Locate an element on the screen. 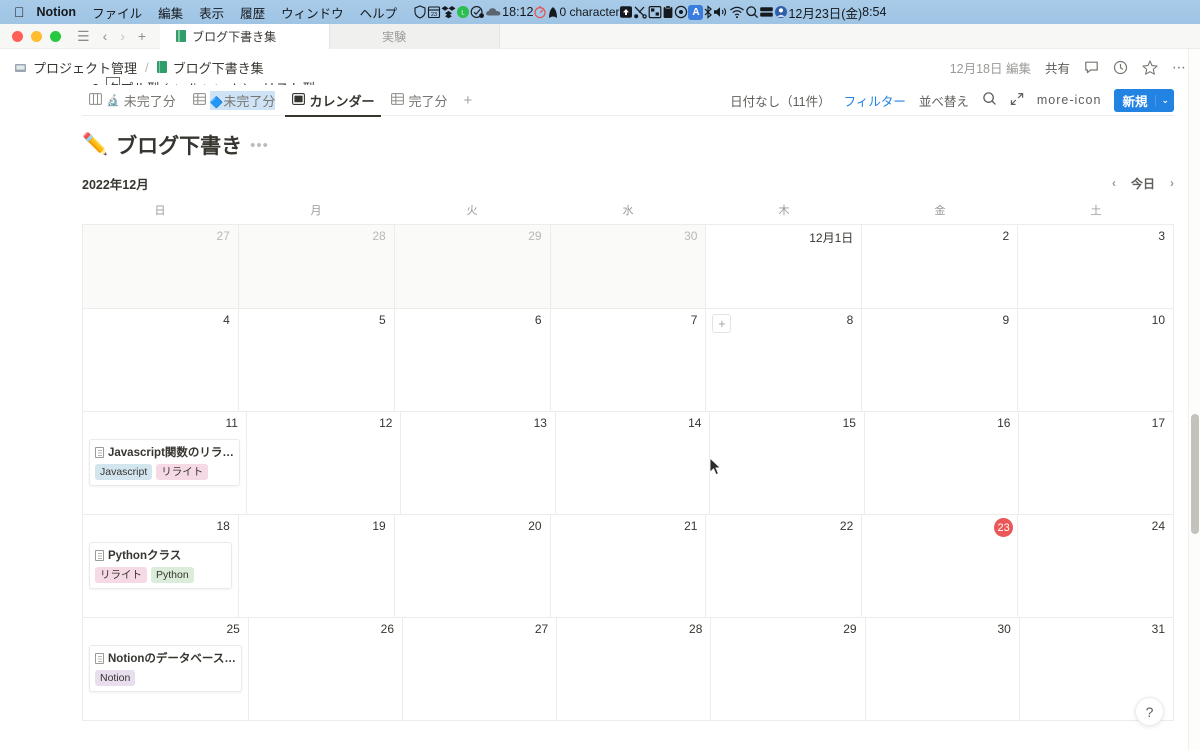  calendar-day-cell: 23 is located at coordinates (940, 566).